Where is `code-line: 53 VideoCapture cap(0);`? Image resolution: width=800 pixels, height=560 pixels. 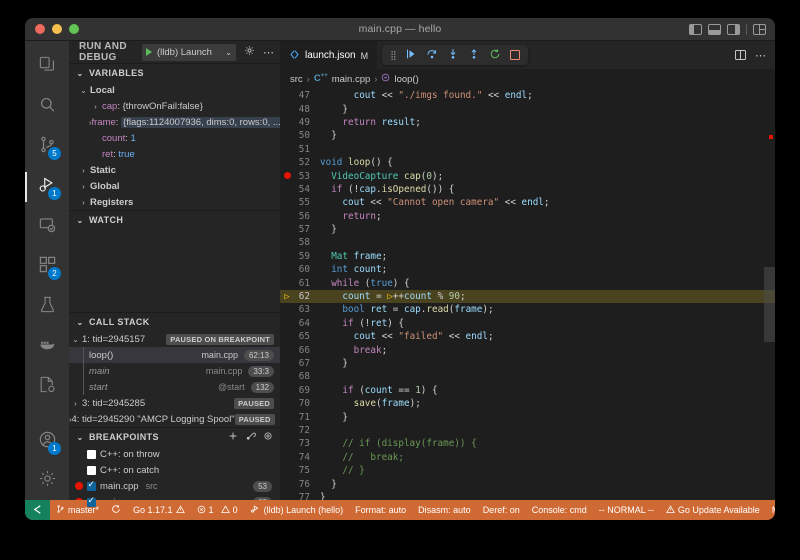
code-line: 53 VideoCapture cap(0); is located at coordinates (527, 175).